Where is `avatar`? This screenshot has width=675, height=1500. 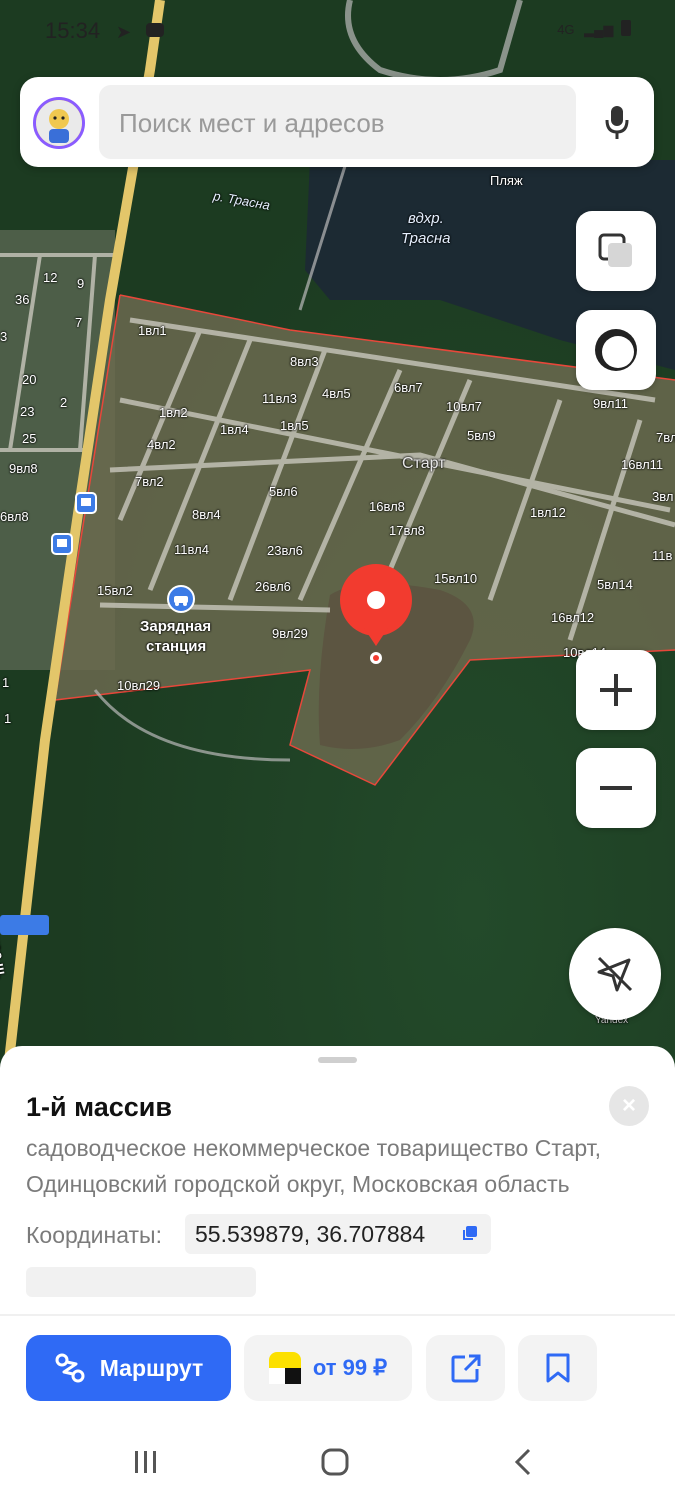
avatar is located at coordinates (59, 123).